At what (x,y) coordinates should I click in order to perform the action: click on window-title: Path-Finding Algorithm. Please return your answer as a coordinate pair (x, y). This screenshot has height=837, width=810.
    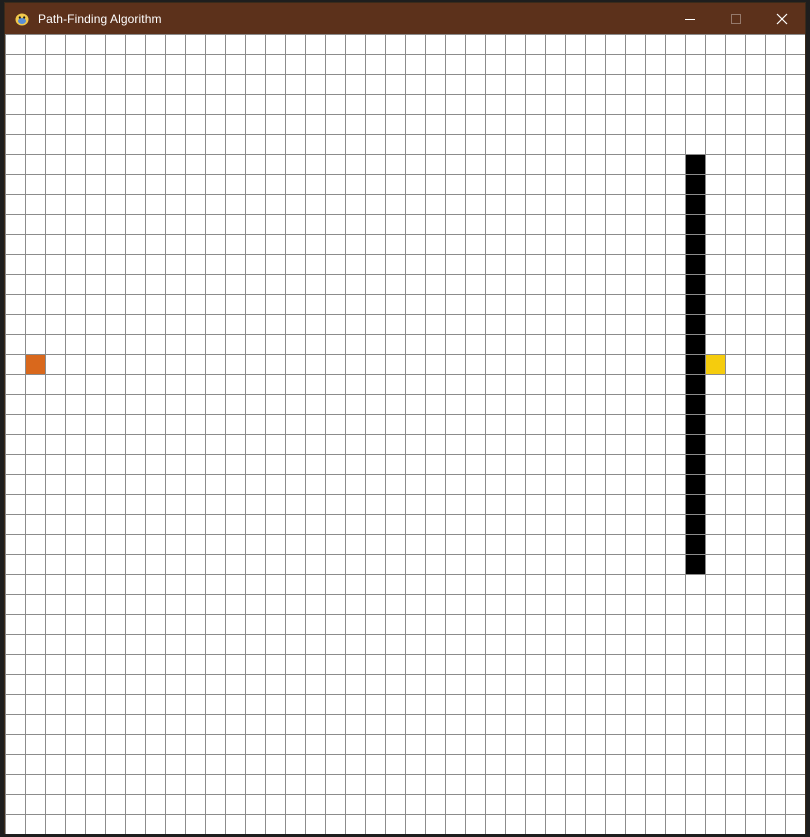
    Looking at the image, I should click on (100, 18).